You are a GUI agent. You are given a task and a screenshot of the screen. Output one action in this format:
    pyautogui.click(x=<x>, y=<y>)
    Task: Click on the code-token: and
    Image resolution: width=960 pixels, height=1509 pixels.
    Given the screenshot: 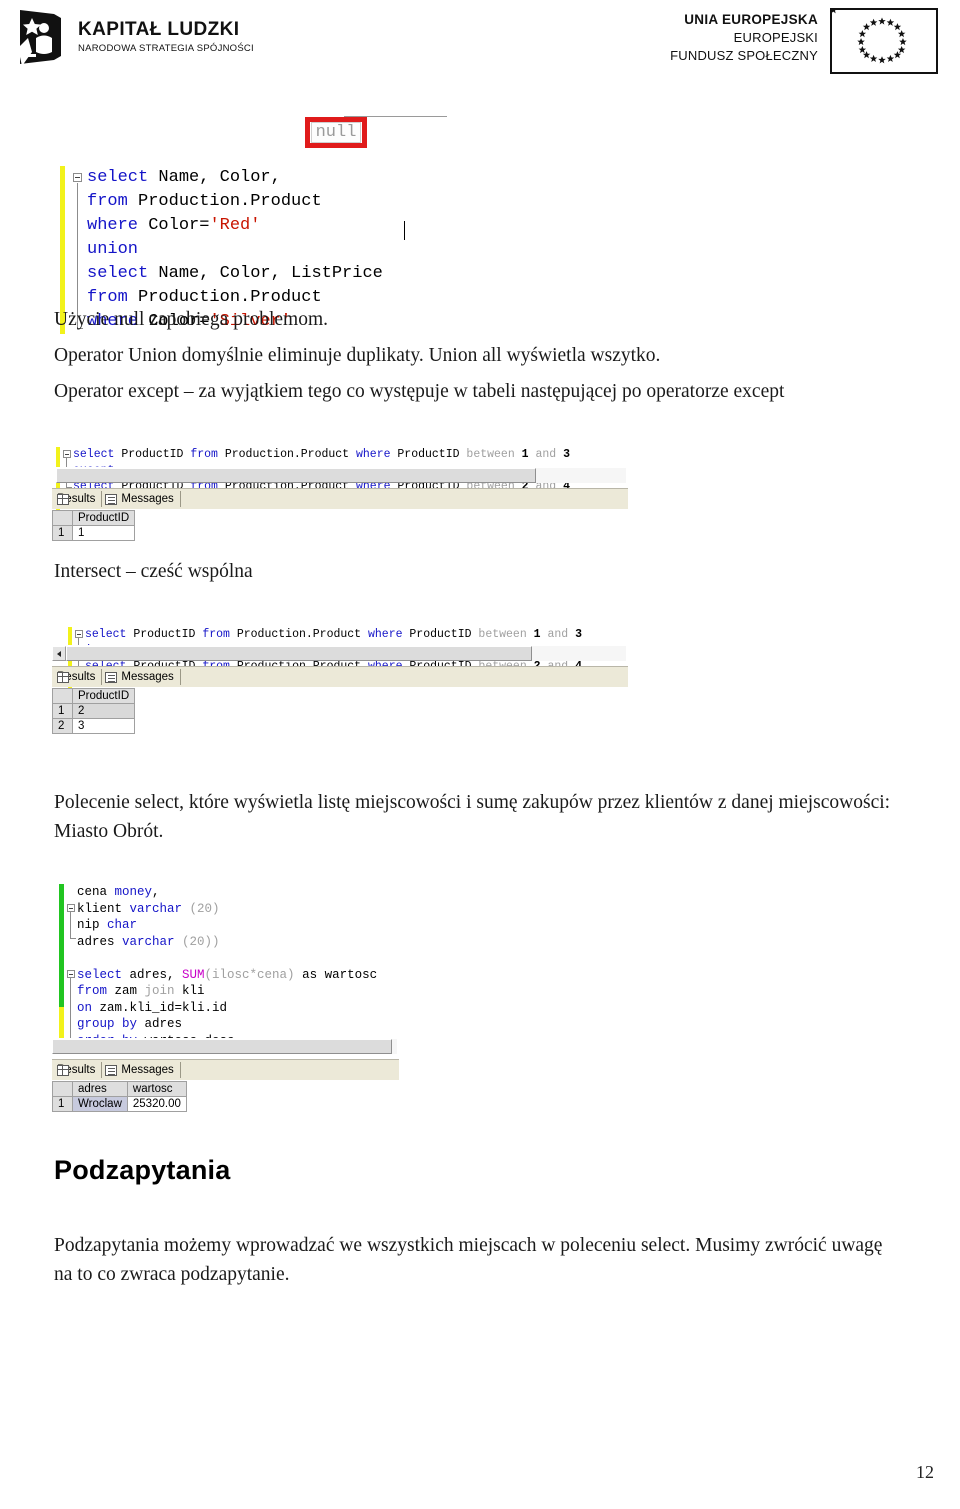 What is the action you would take?
    pyautogui.click(x=558, y=634)
    